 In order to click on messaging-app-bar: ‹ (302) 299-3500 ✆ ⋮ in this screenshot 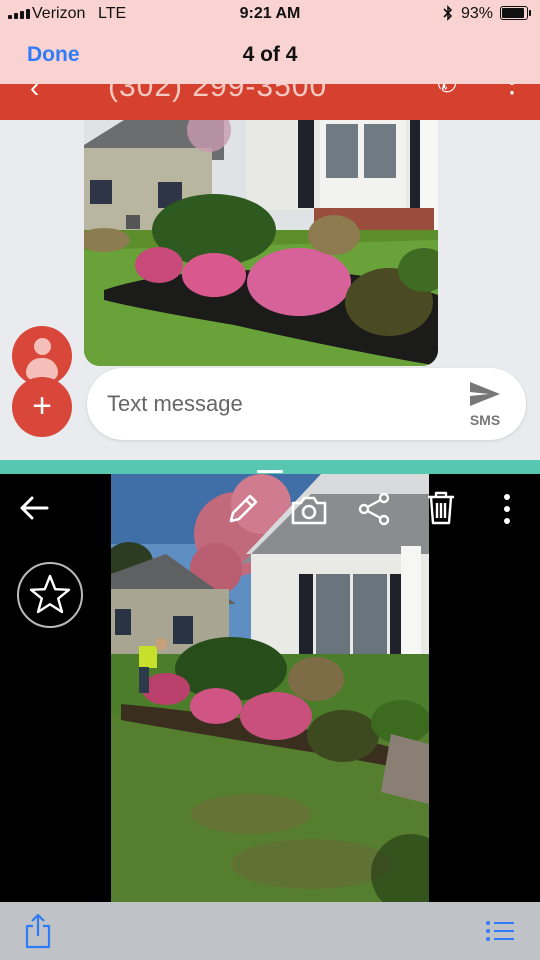, I will do `click(270, 102)`.